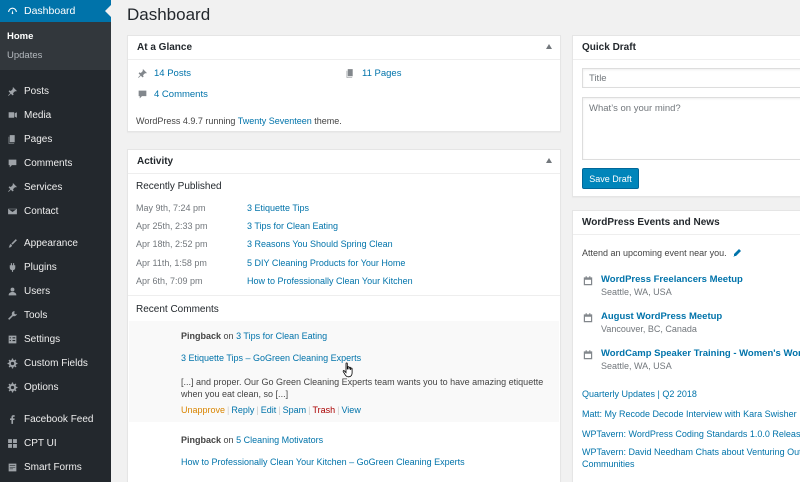 This screenshot has height=482, width=800. I want to click on hand-cursor-icon, so click(347, 370).